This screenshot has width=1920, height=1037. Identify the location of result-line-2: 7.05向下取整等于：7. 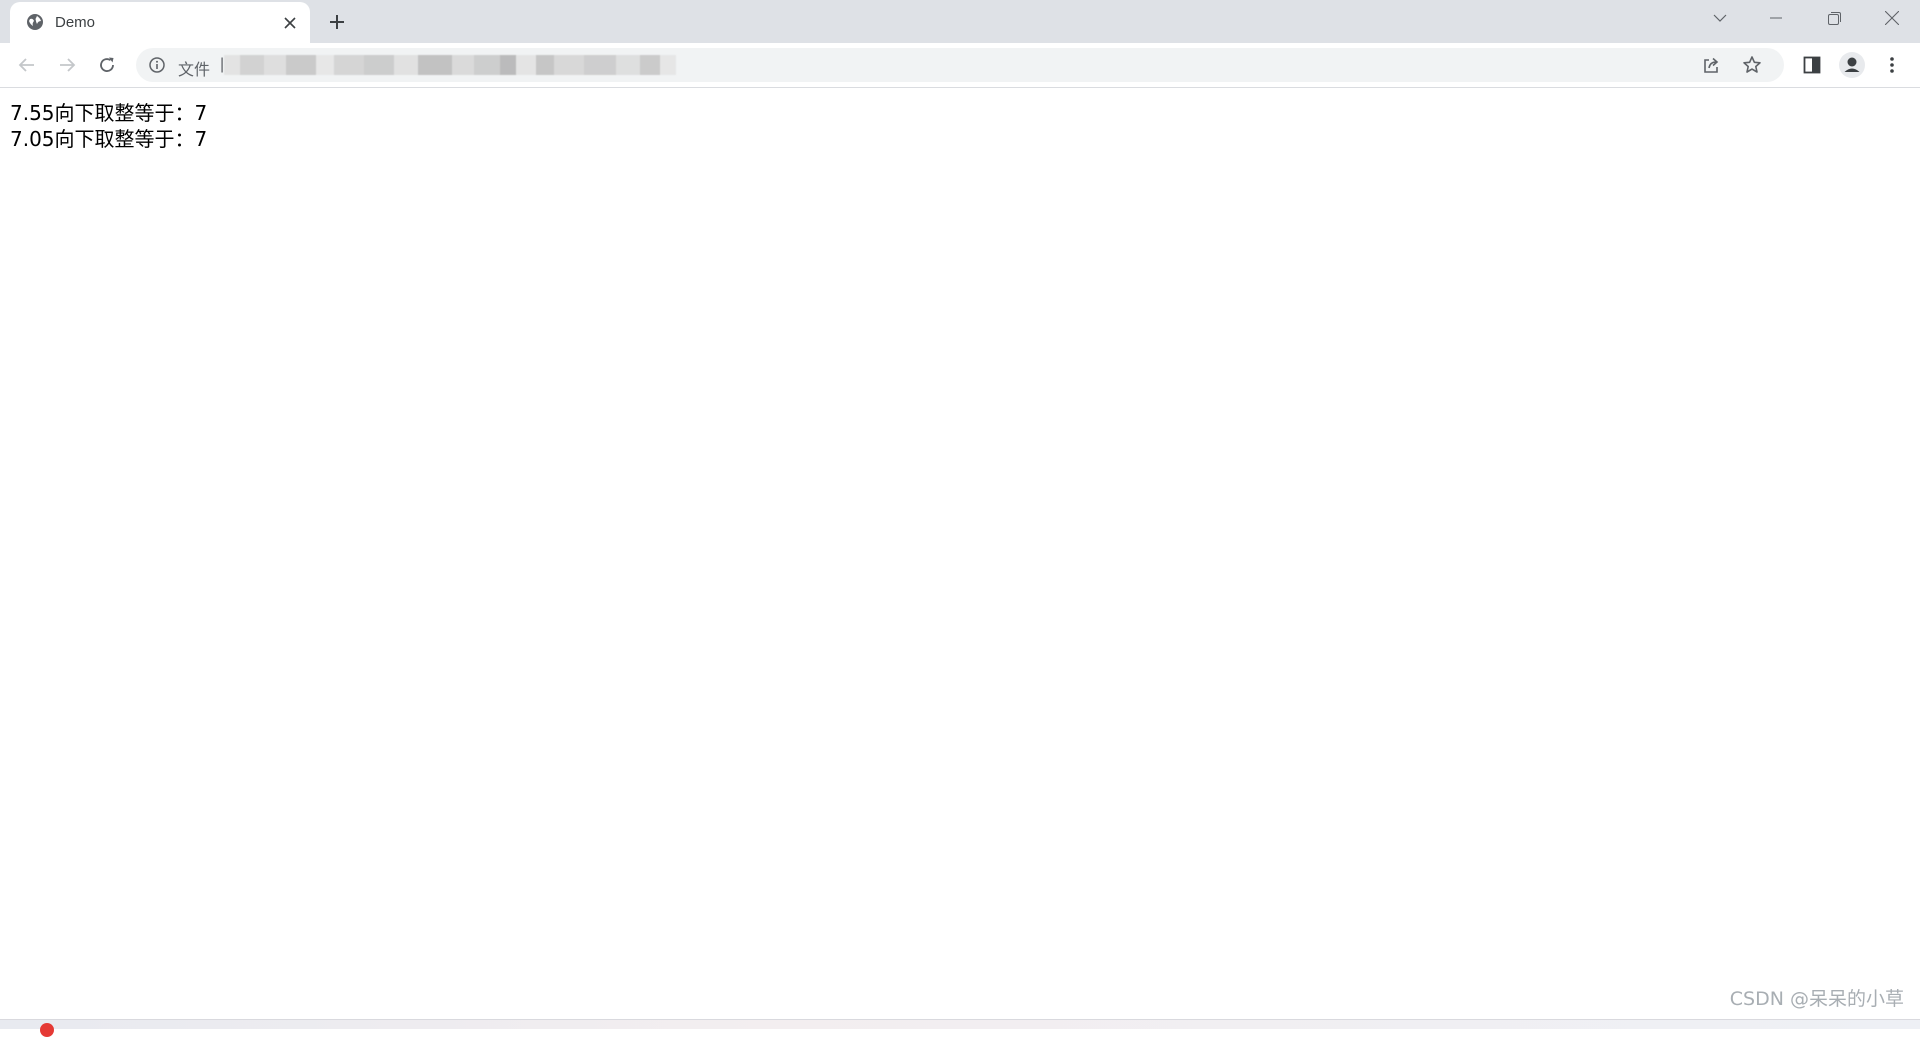
(109, 139).